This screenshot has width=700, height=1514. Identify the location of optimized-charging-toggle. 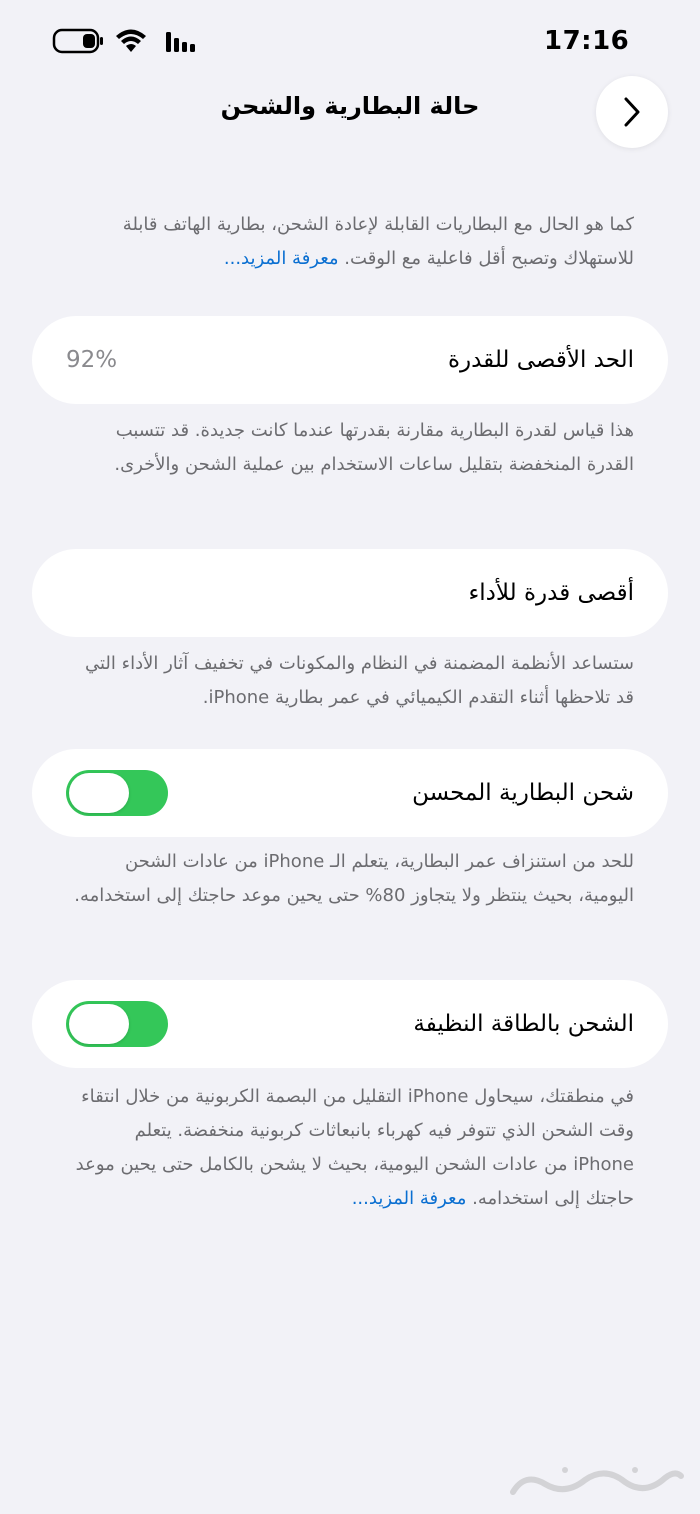
(117, 793).